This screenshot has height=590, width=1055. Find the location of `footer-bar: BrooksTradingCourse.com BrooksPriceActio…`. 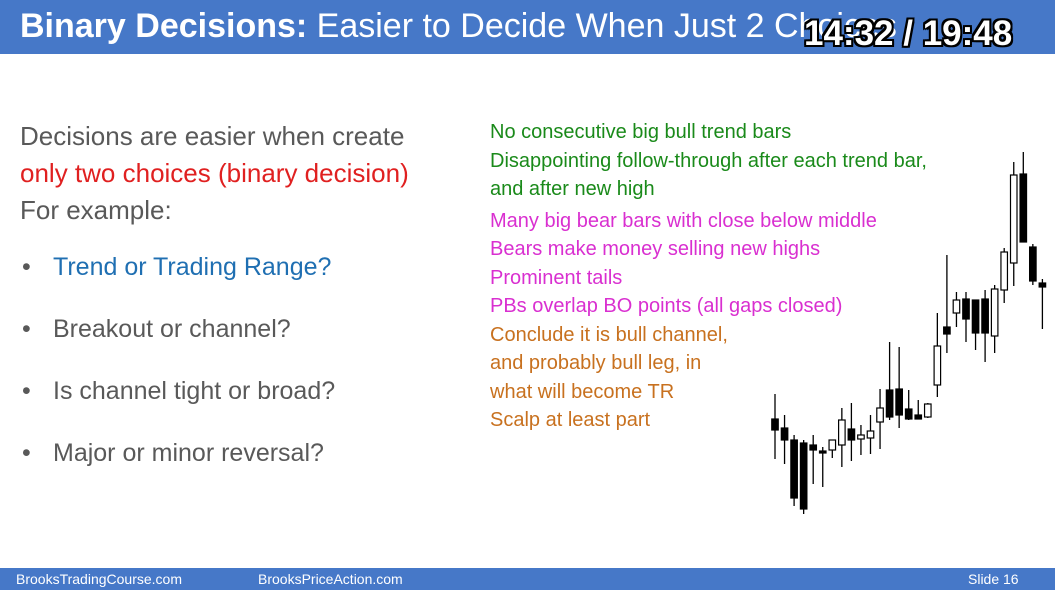

footer-bar: BrooksTradingCourse.com BrooksPriceActio… is located at coordinates (527, 579).